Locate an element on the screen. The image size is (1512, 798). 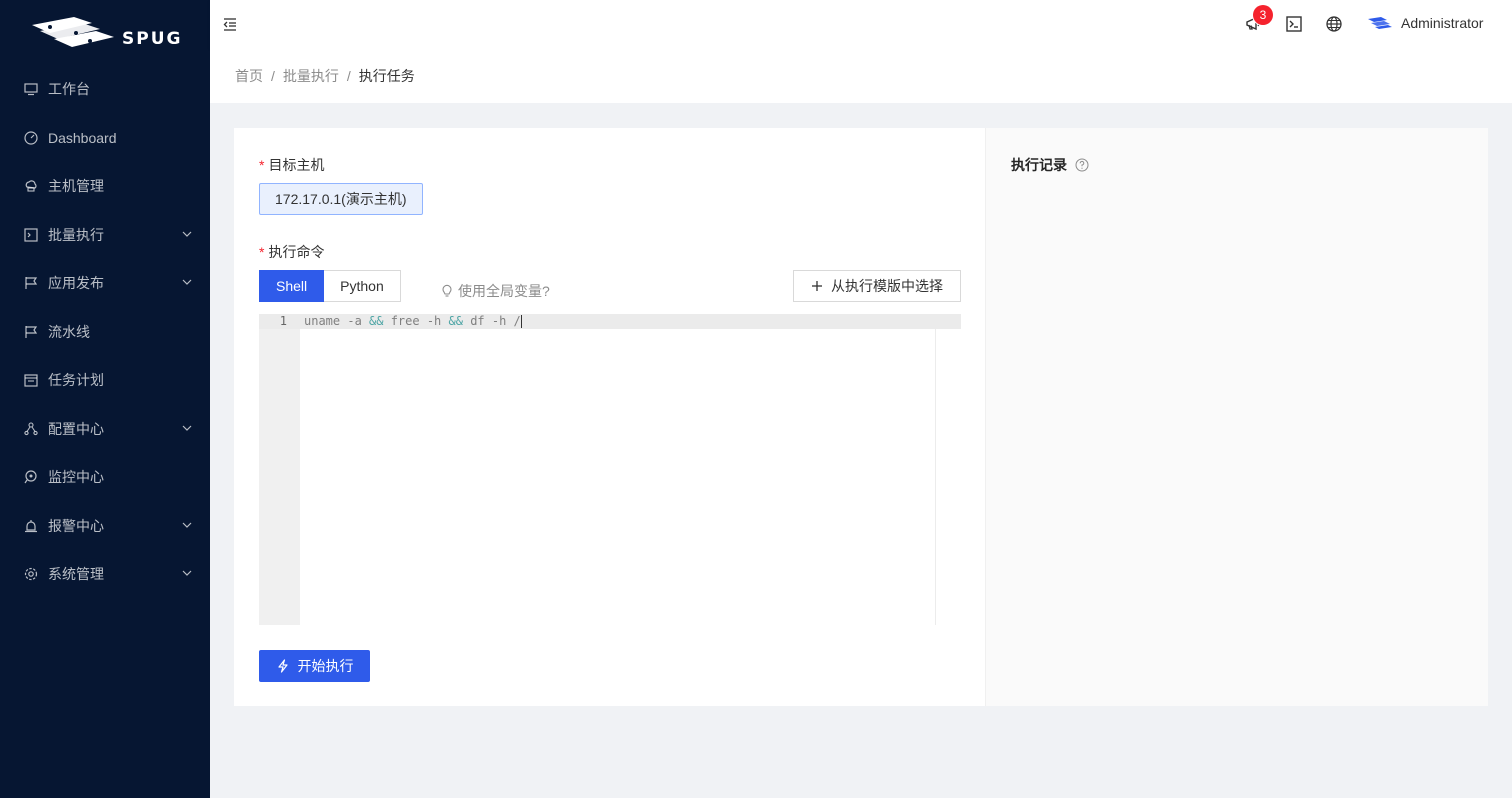
notification-badge: 3 is located at coordinates (1263, 15).